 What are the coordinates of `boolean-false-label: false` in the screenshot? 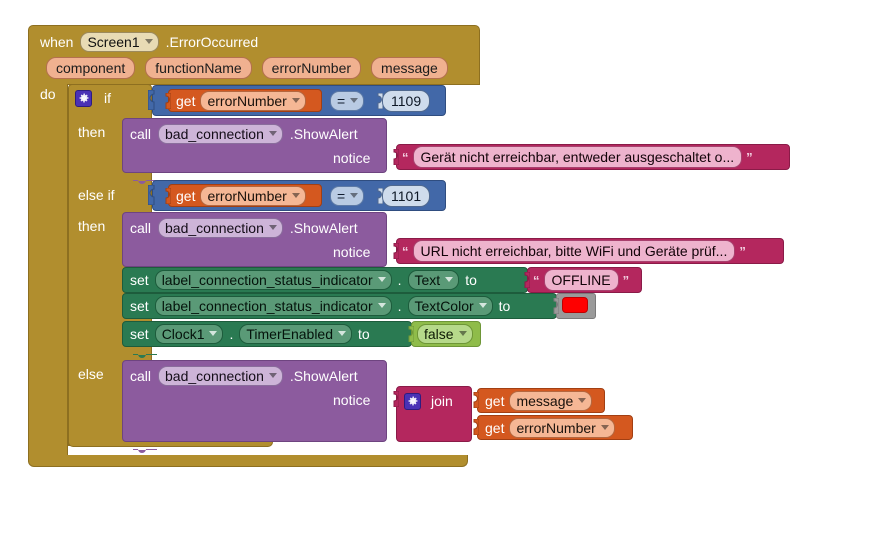 It's located at (439, 333).